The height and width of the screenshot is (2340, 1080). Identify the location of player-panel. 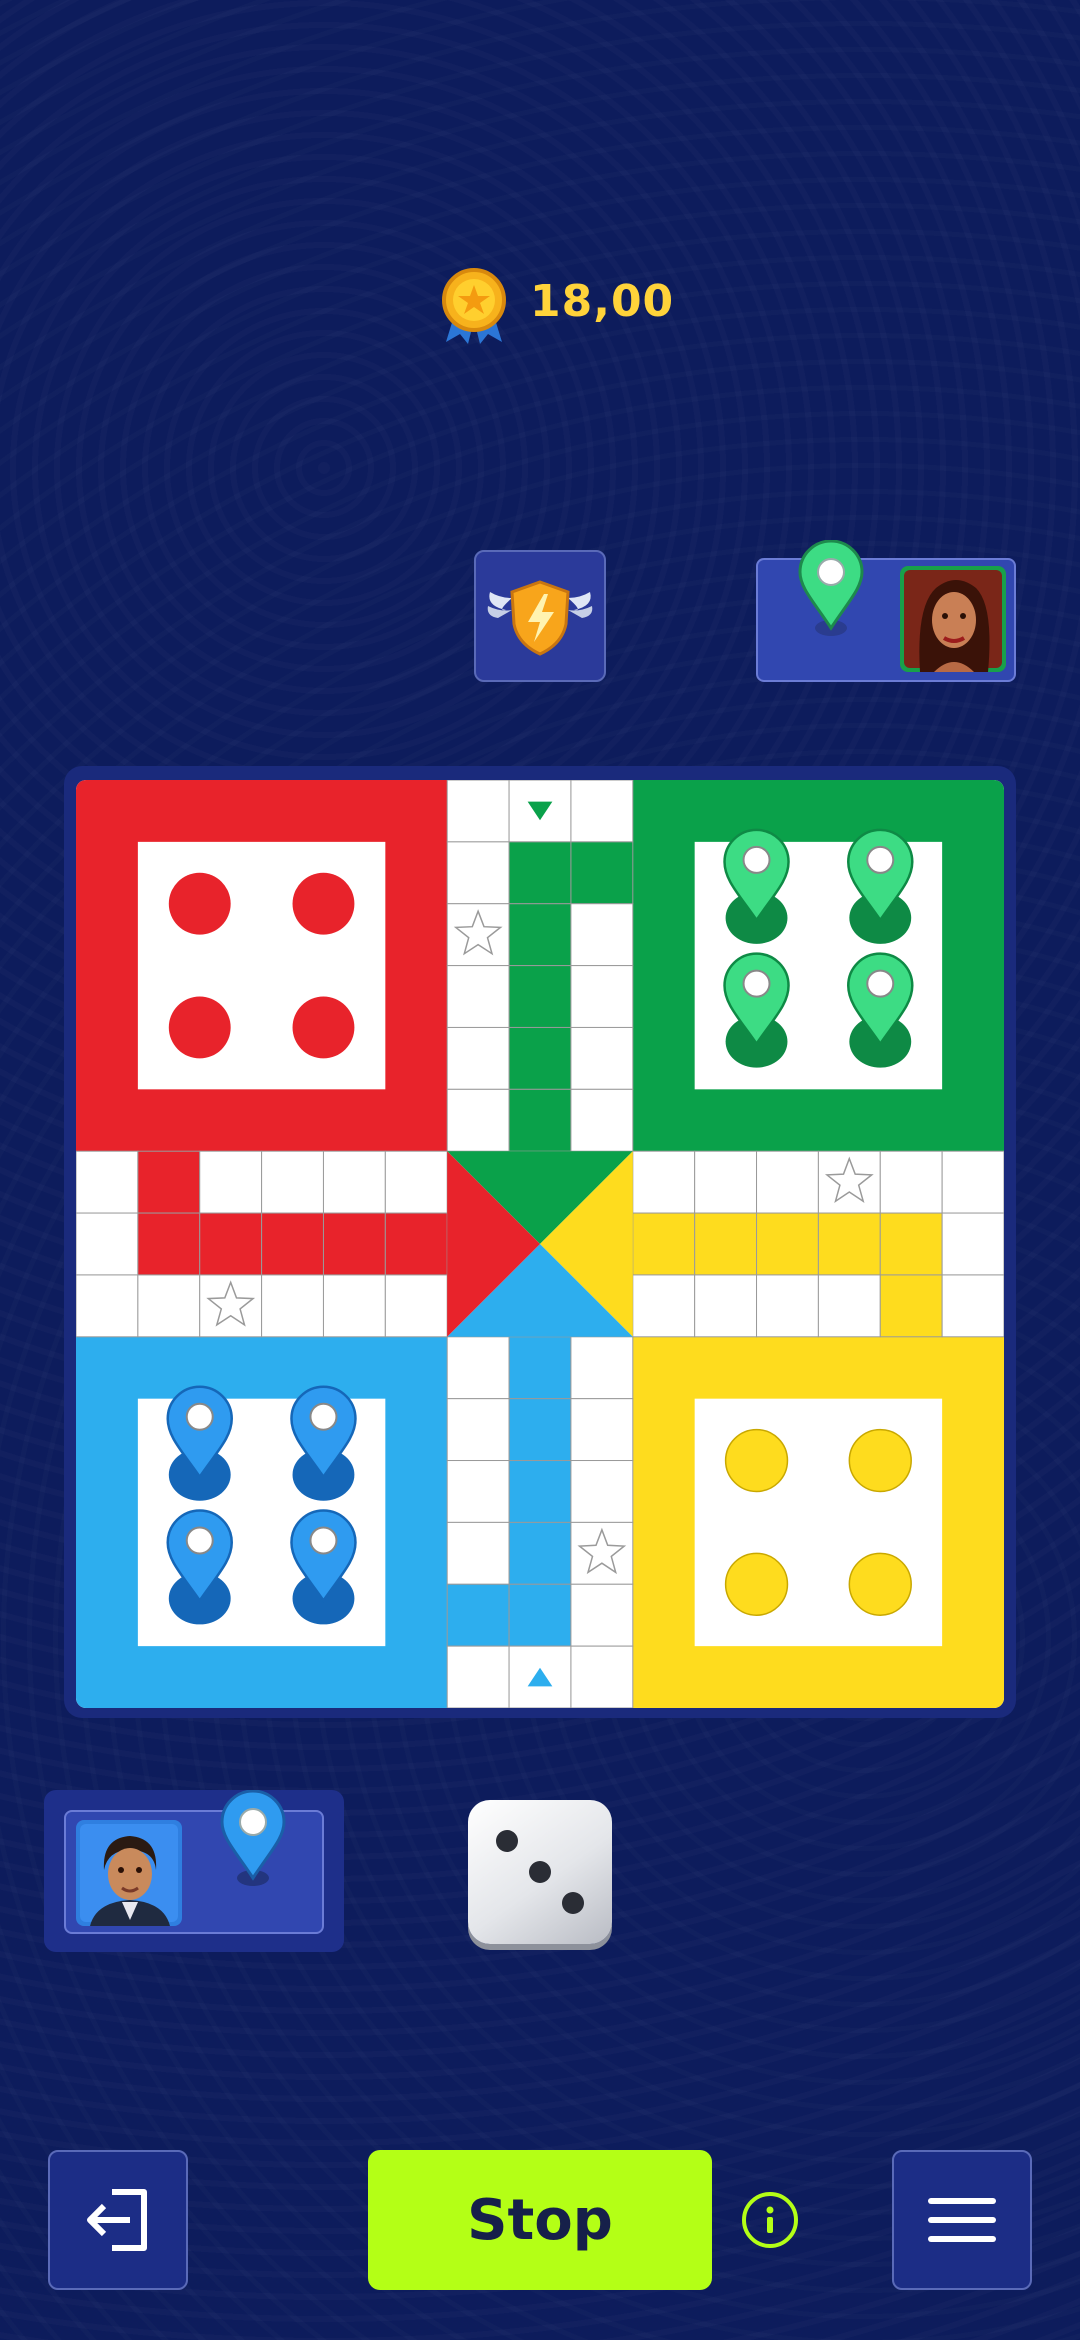
(194, 1862).